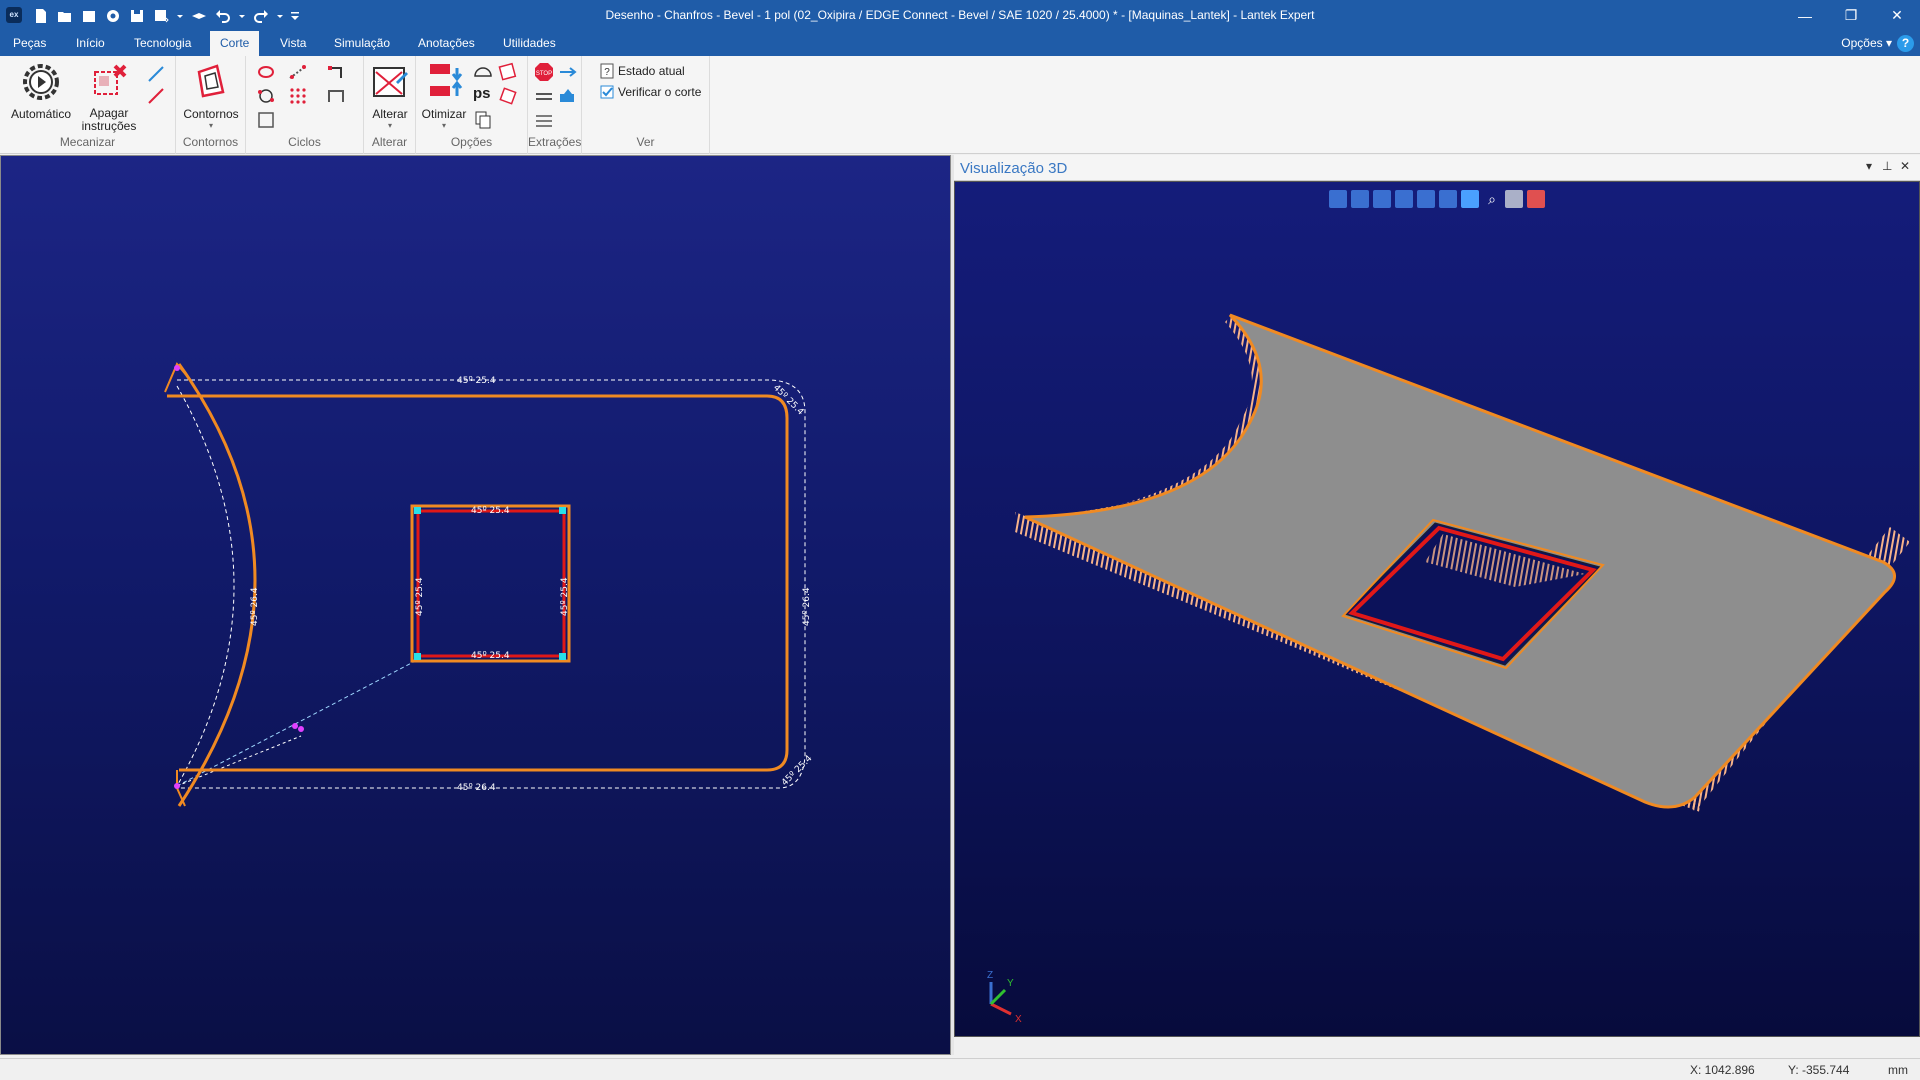 This screenshot has width=1920, height=1080. Describe the element at coordinates (293, 43) in the screenshot. I see `tab-vista: Vista` at that location.